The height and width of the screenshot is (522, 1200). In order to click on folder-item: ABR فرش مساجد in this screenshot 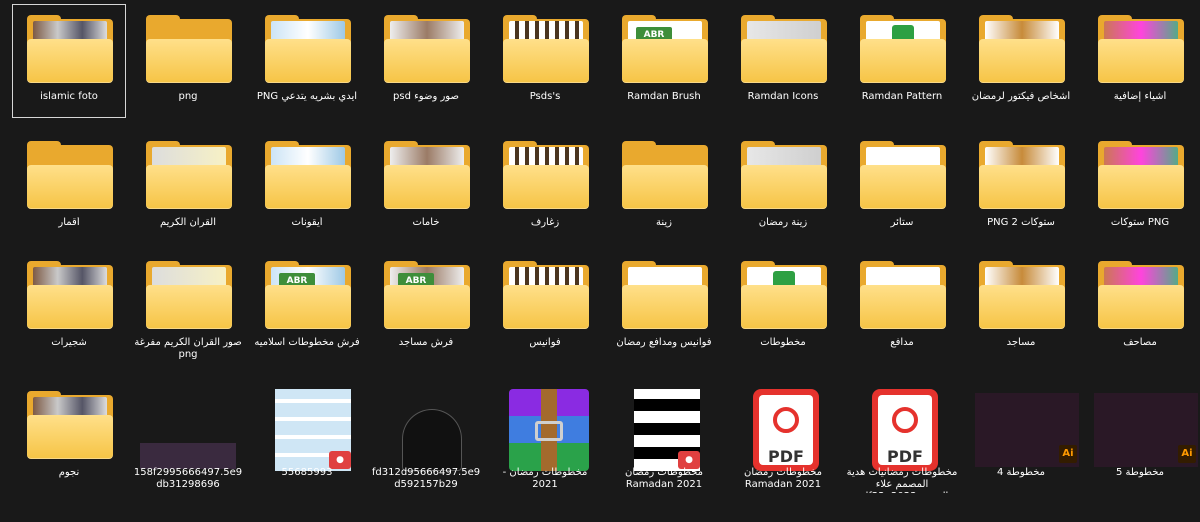, I will do `click(426, 307)`.